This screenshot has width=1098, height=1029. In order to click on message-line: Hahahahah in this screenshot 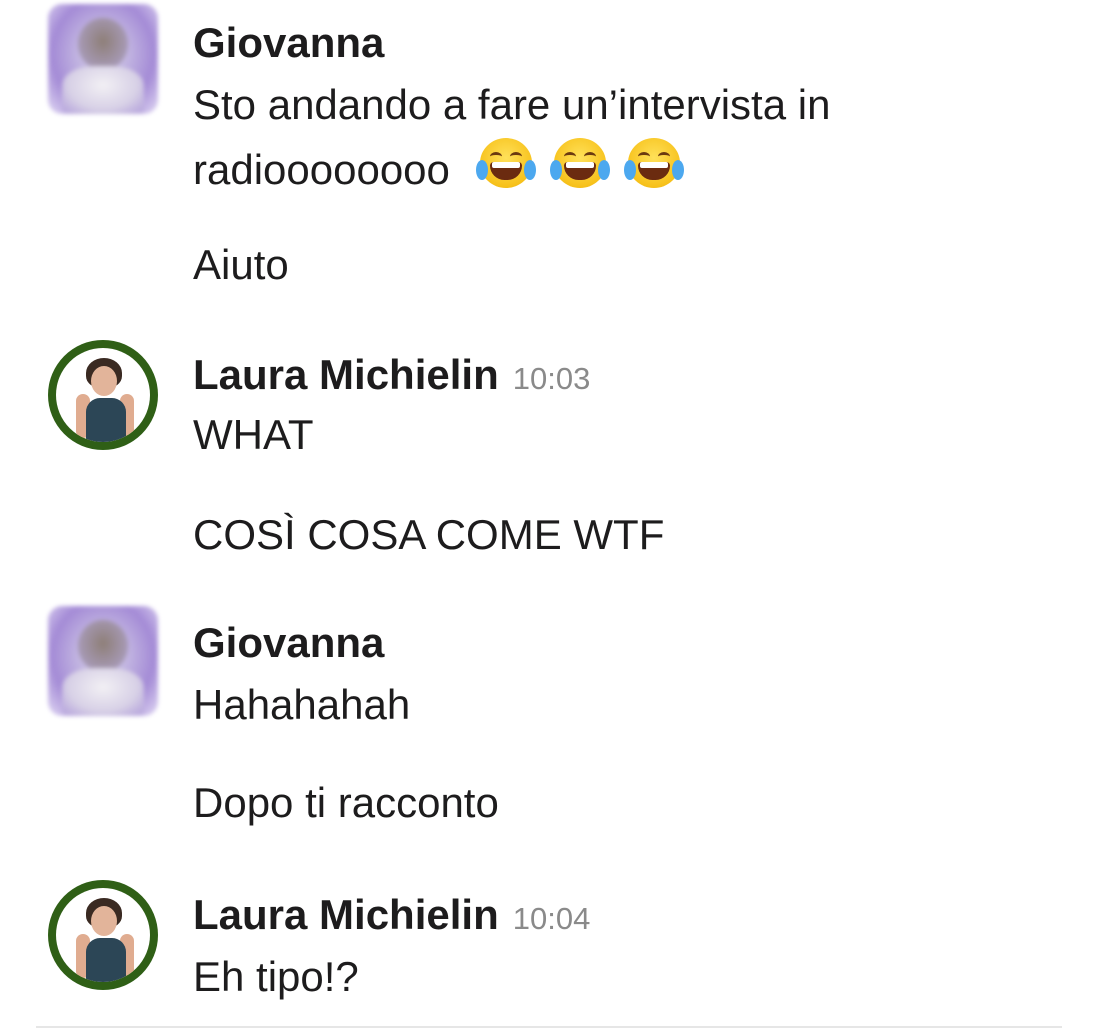, I will do `click(302, 704)`.